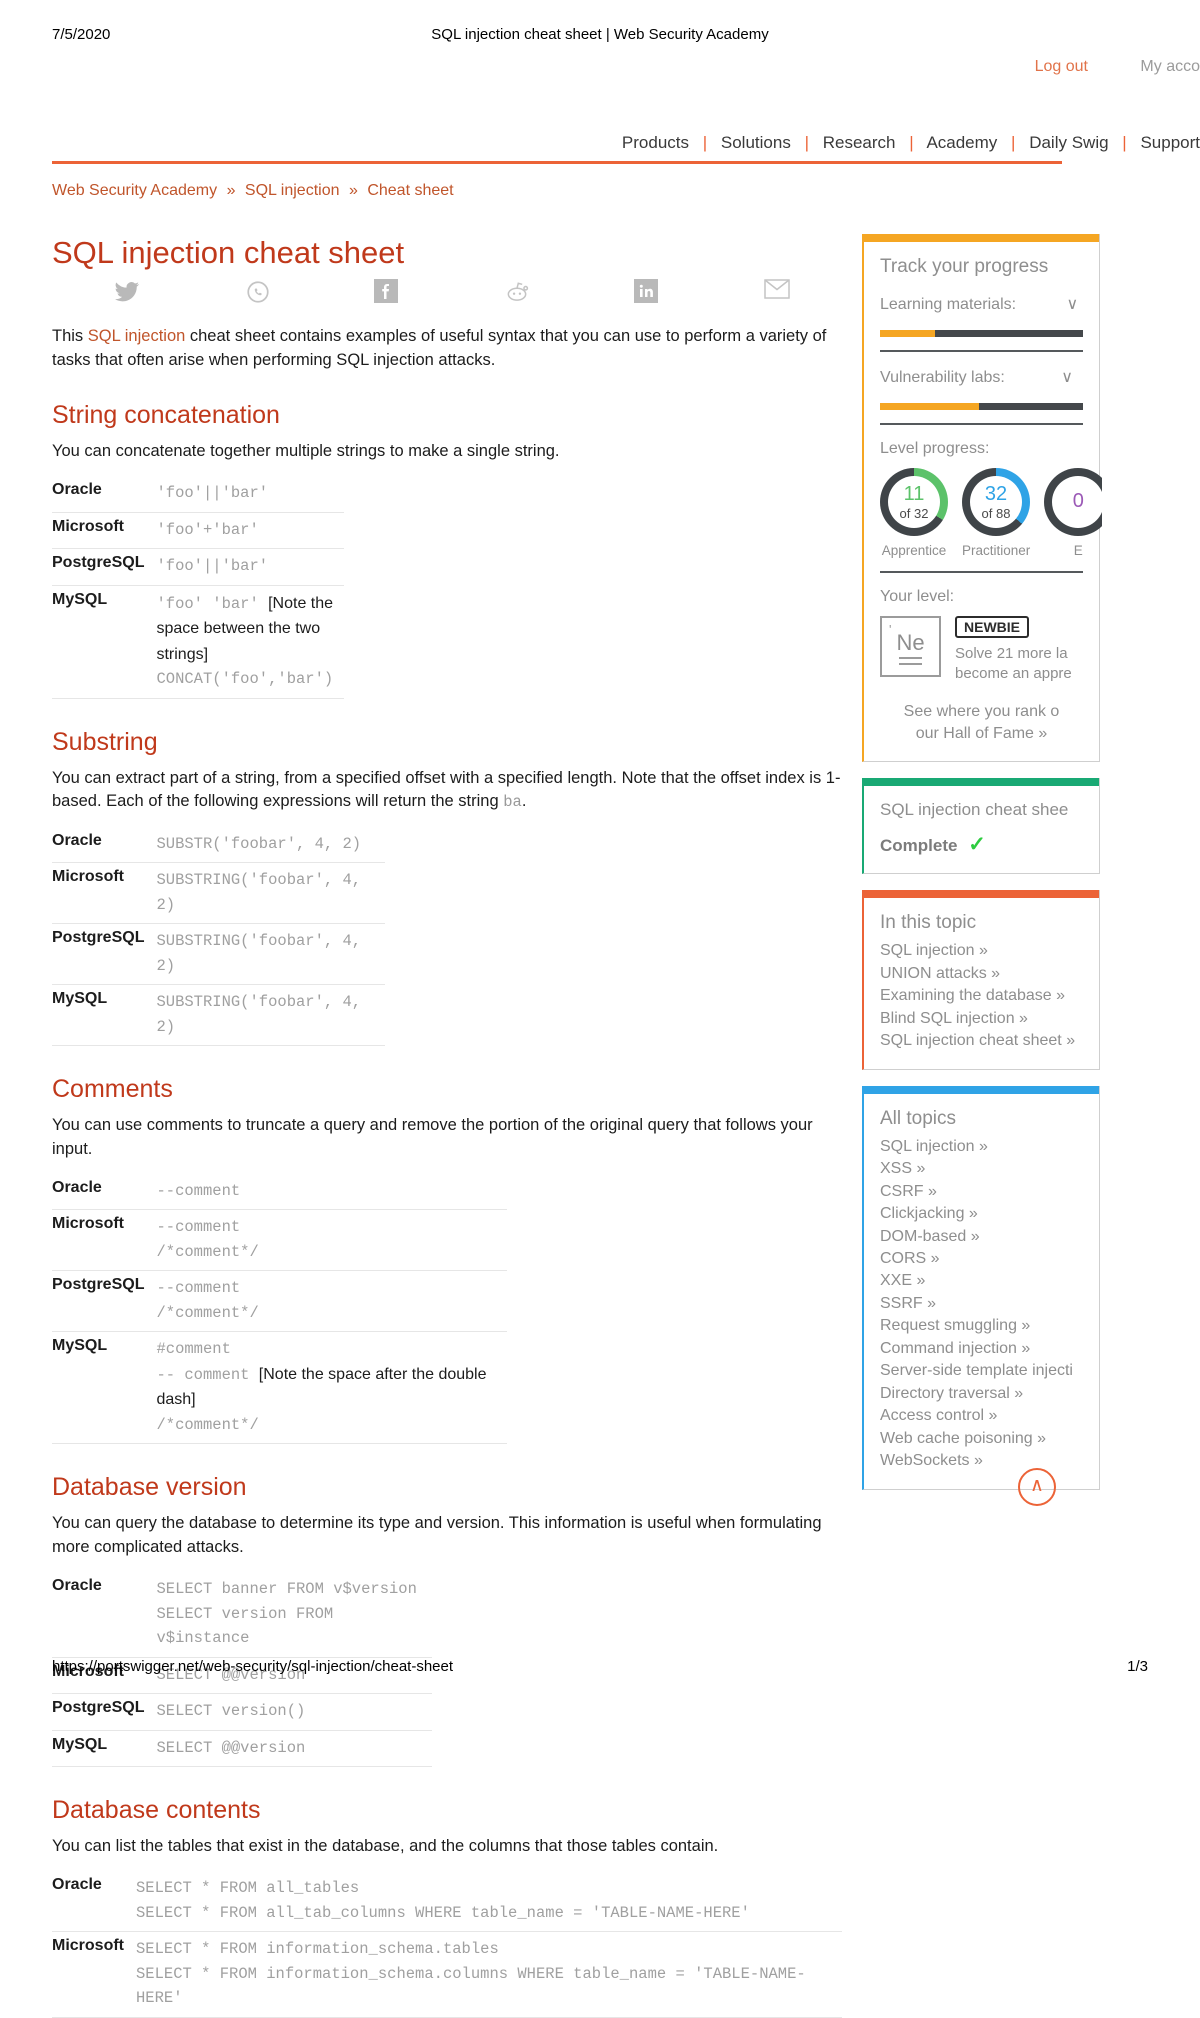 This screenshot has height=2018, width=1200. Describe the element at coordinates (961, 142) in the screenshot. I see `nav-item-academy: Academy` at that location.